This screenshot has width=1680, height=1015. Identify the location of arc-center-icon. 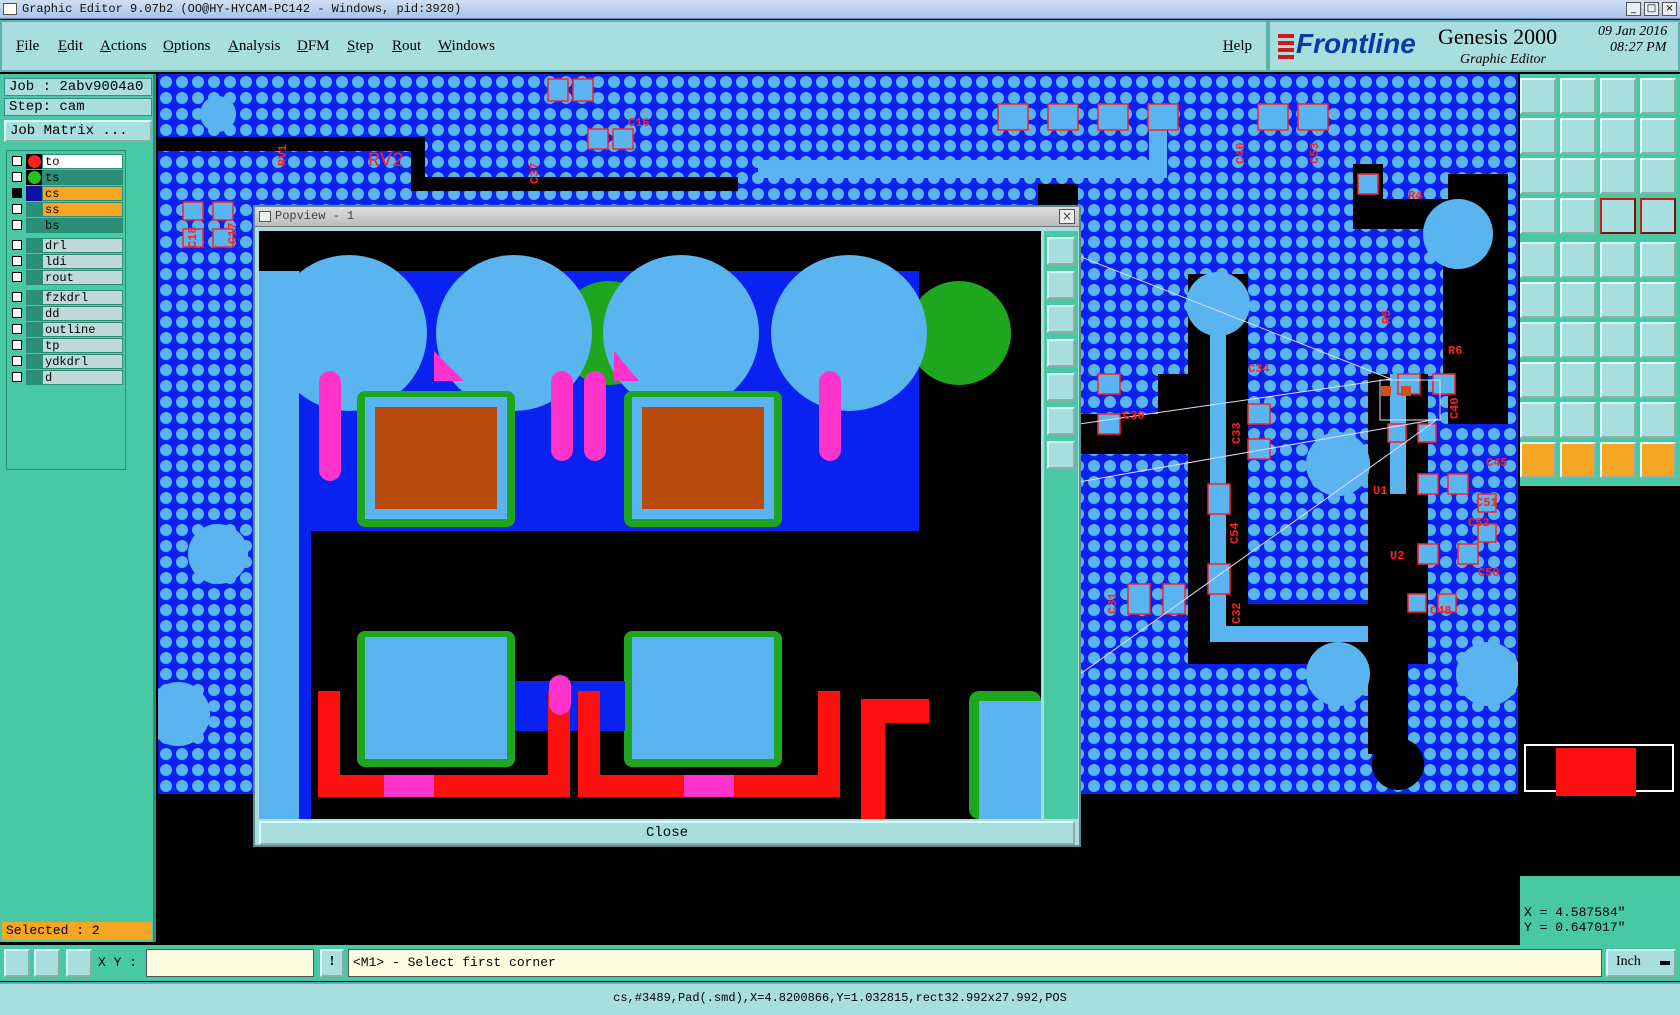
(1618, 420).